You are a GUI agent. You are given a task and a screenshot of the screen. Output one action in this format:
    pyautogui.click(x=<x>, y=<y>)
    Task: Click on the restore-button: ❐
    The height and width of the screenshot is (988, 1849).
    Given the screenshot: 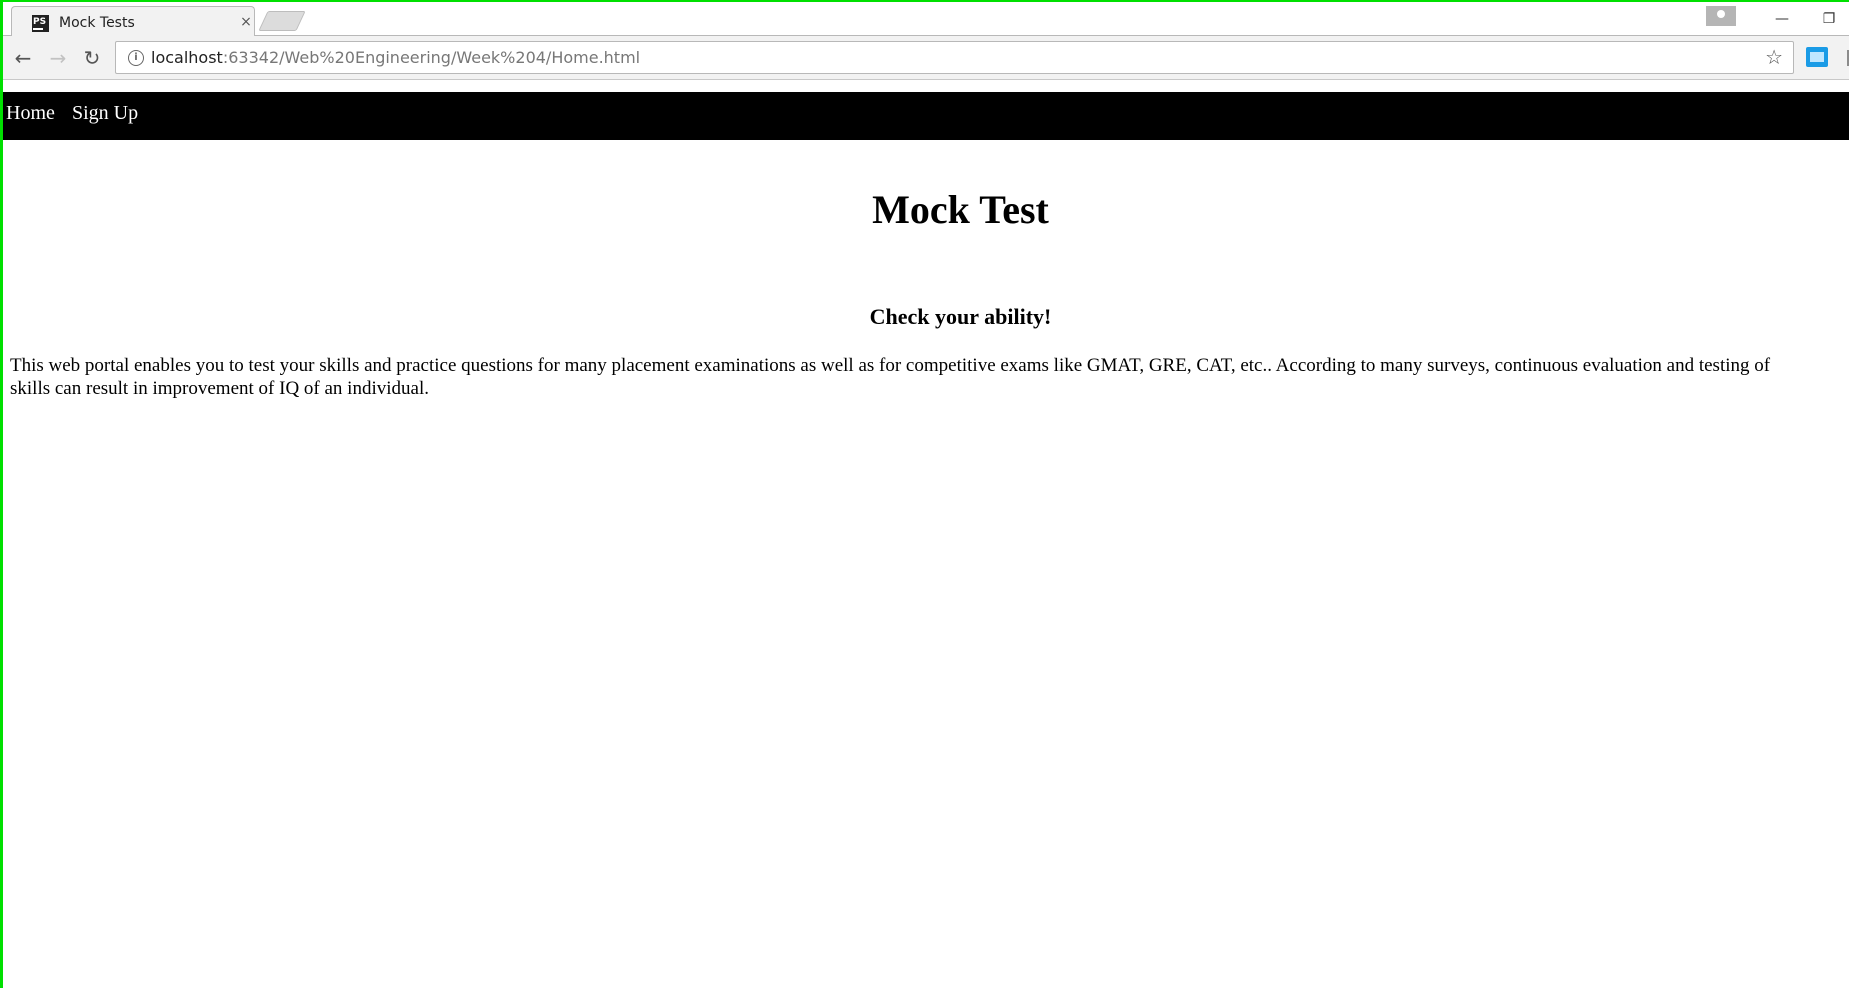 What is the action you would take?
    pyautogui.click(x=1829, y=19)
    